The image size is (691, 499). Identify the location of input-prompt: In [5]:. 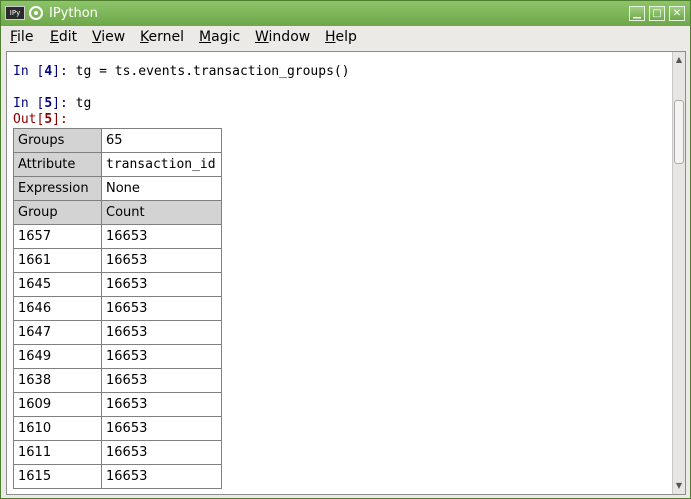
(40, 103).